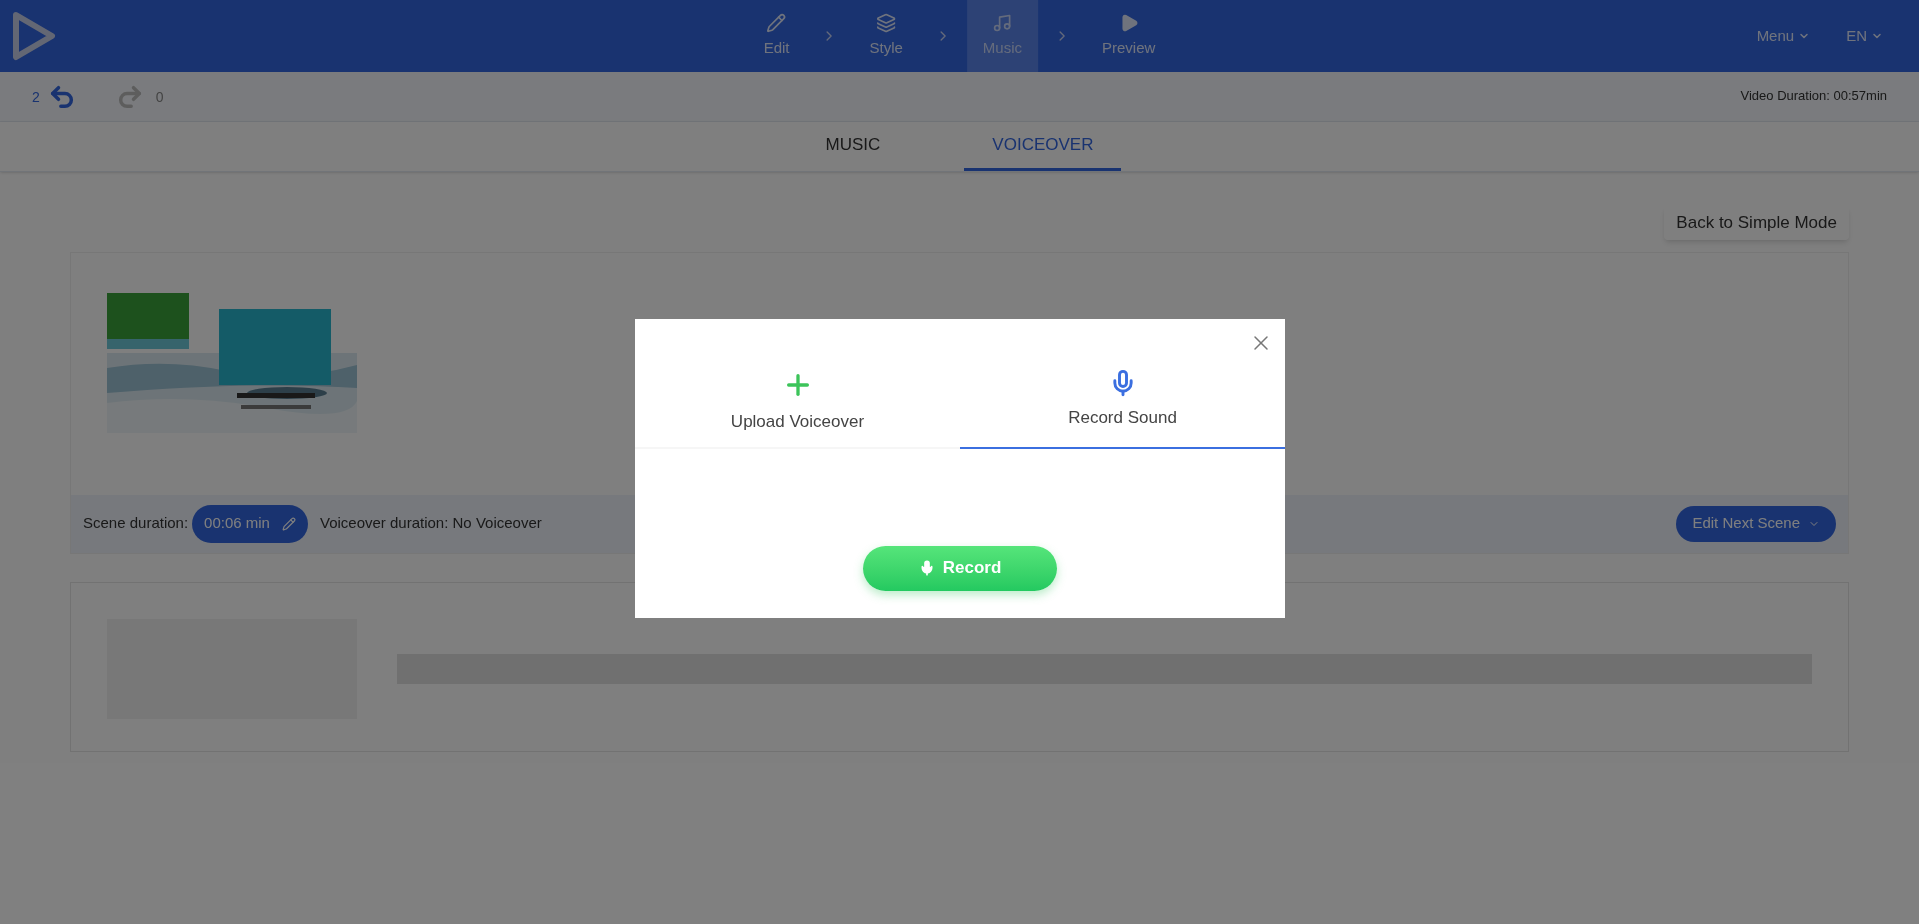 This screenshot has height=924, width=1919. Describe the element at coordinates (1002, 22) in the screenshot. I see `music-note-icon` at that location.